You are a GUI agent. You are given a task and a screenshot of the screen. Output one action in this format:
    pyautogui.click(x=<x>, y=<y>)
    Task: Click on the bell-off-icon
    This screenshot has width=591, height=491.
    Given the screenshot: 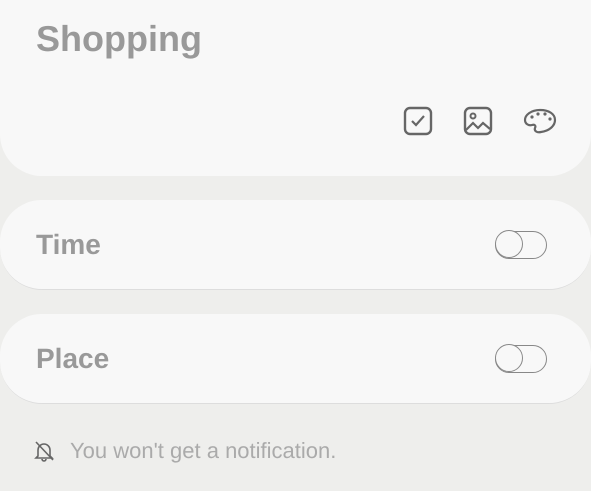 What is the action you would take?
    pyautogui.click(x=44, y=451)
    